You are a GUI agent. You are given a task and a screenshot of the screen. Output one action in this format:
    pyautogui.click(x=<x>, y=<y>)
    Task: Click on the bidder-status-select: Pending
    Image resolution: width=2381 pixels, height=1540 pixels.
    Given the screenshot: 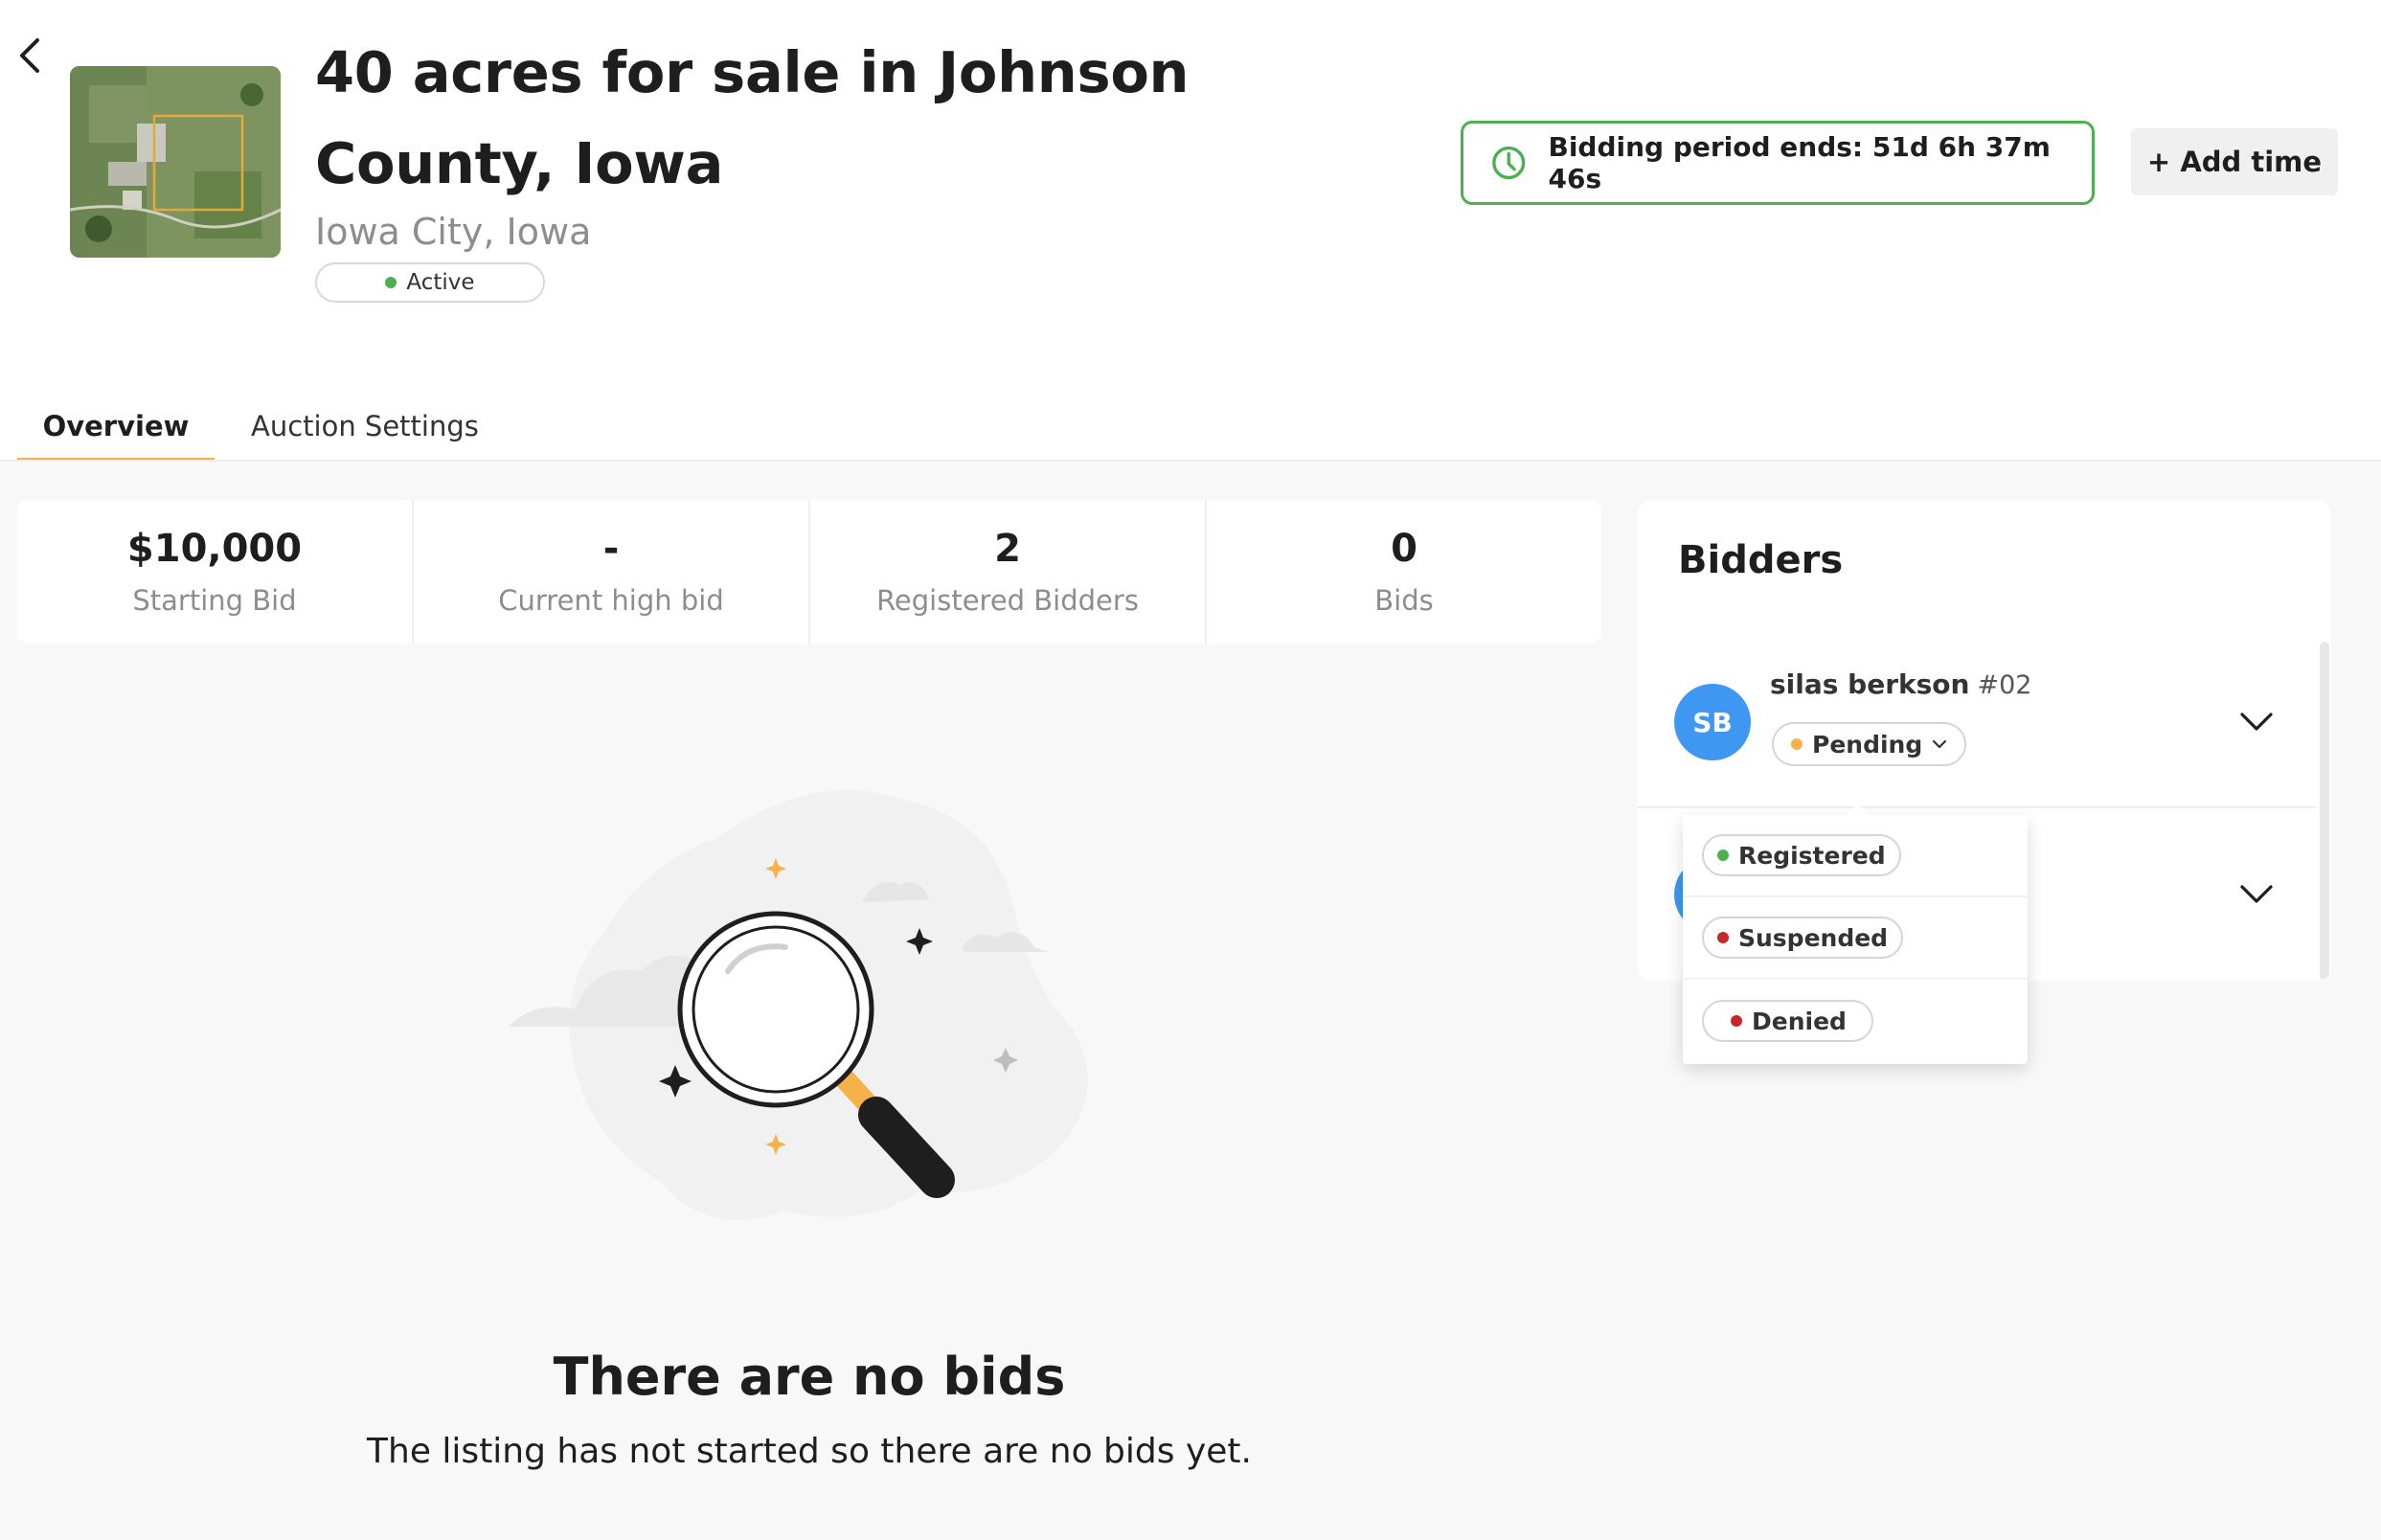 What is the action you would take?
    pyautogui.click(x=1869, y=744)
    